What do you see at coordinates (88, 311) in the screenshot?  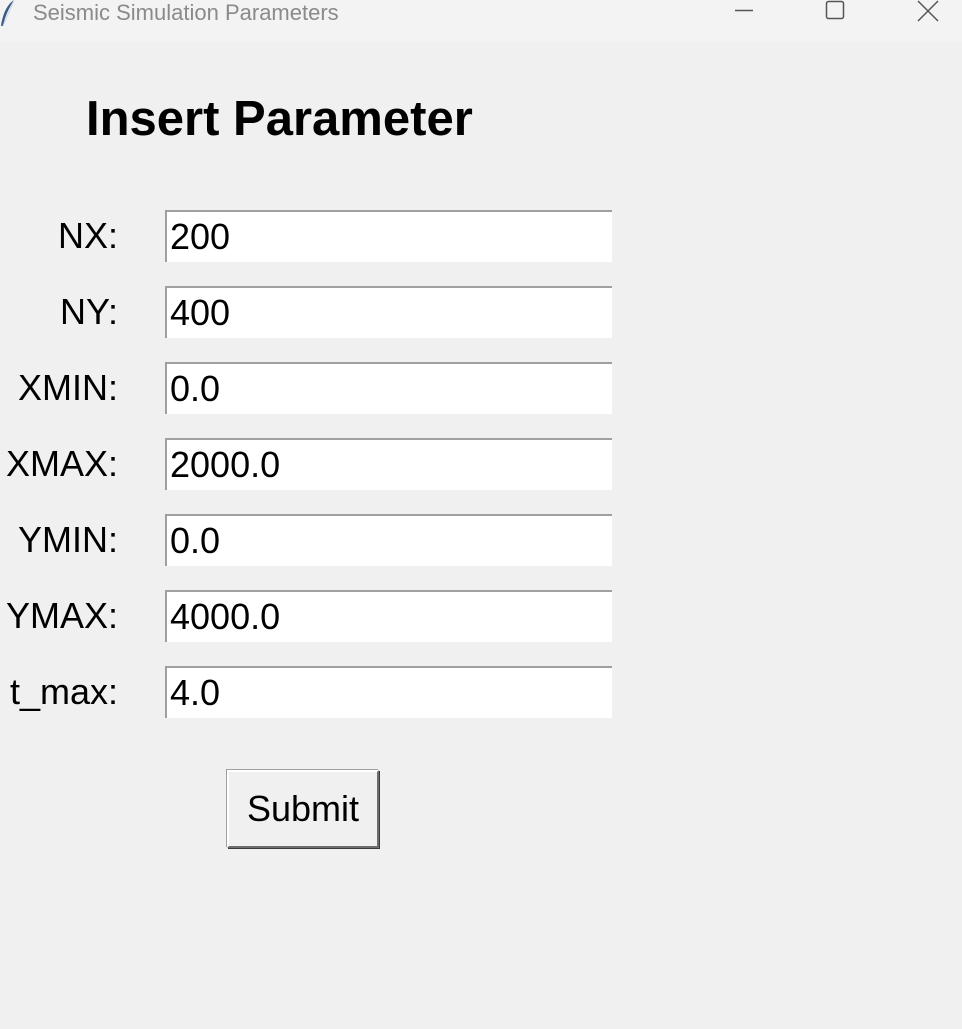 I see `ny-label: NY:` at bounding box center [88, 311].